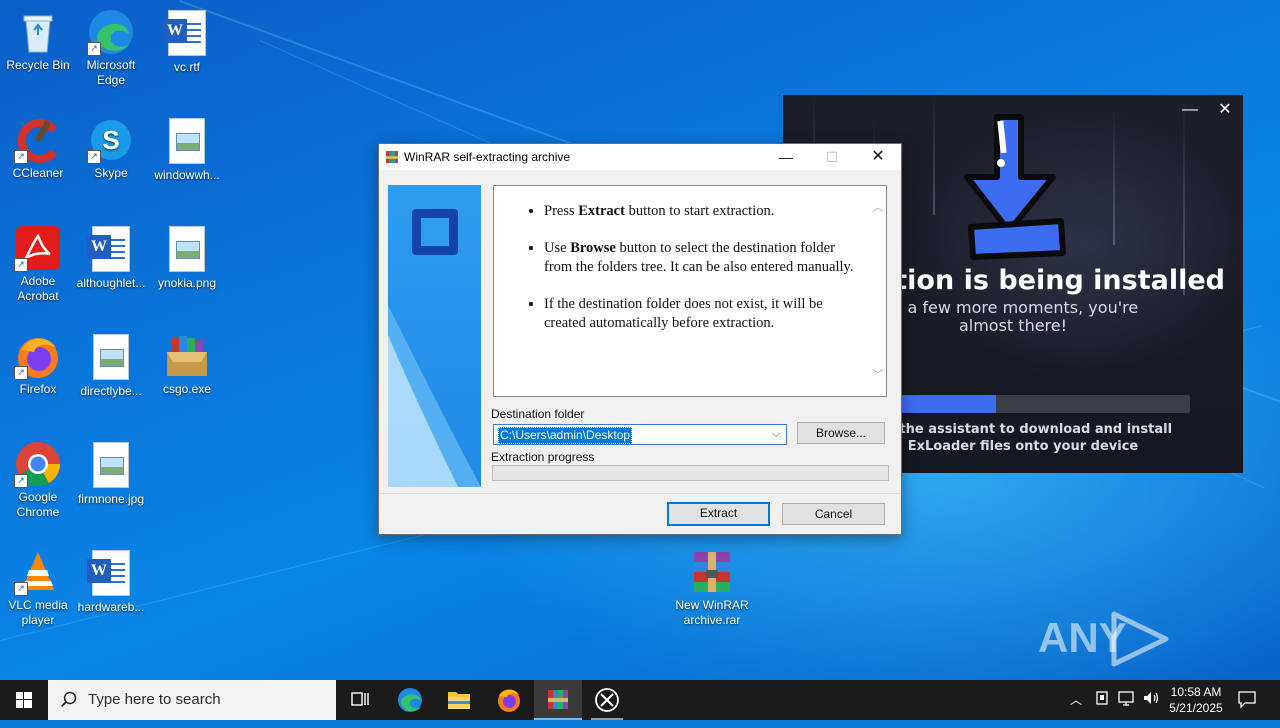 The width and height of the screenshot is (1280, 728). I want to click on vc-rtf-label: vc.rtf, so click(187, 67).